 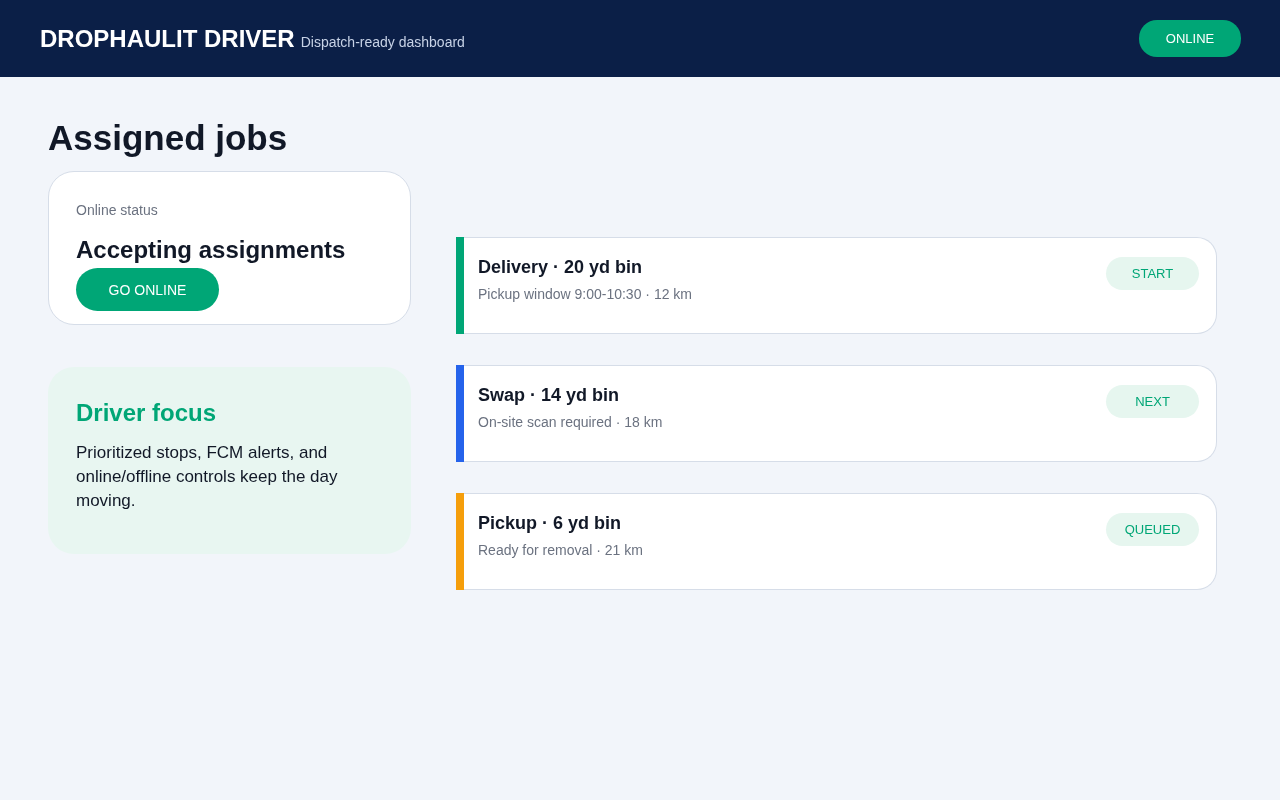 What do you see at coordinates (147, 413) in the screenshot?
I see `focus-title: Driver focus` at bounding box center [147, 413].